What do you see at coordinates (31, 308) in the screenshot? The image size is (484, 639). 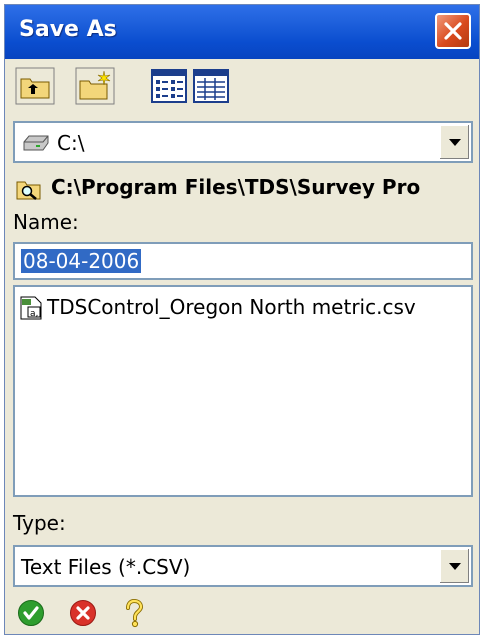 I see `csv-file-icon: a,` at bounding box center [31, 308].